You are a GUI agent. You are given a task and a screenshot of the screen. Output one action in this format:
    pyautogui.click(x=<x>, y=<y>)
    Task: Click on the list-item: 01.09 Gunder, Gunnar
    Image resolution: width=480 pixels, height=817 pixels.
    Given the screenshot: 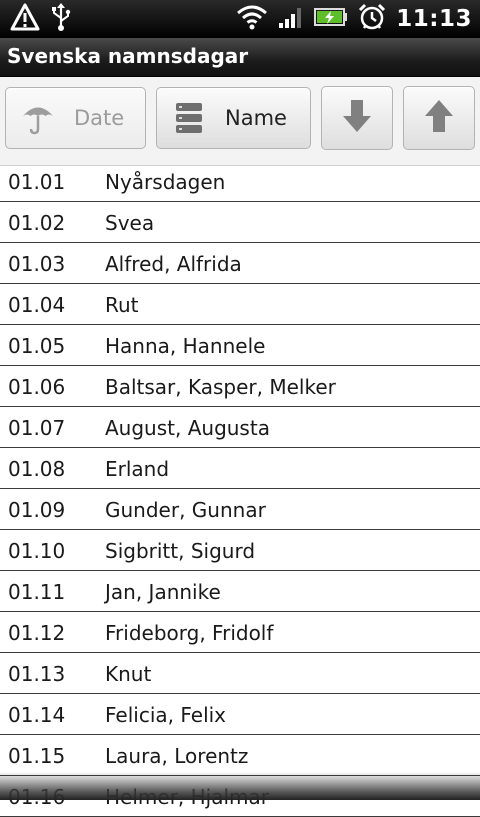 What is the action you would take?
    pyautogui.click(x=240, y=509)
    